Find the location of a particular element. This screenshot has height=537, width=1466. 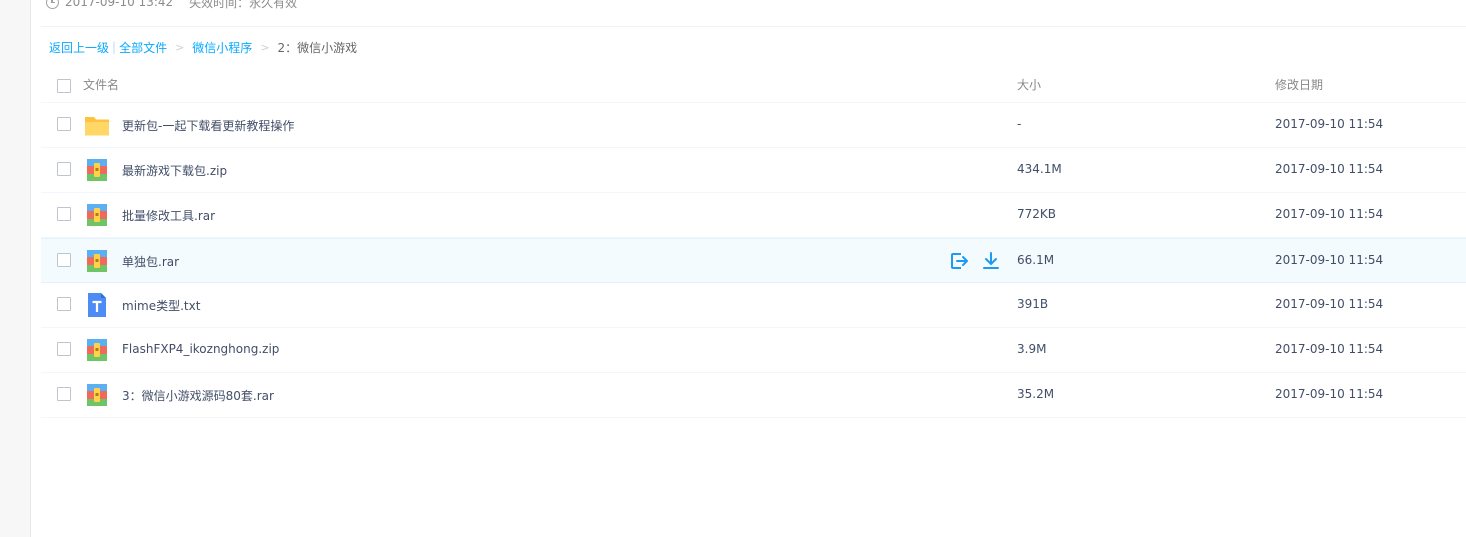

save-to-netdisk-icon is located at coordinates (959, 261).